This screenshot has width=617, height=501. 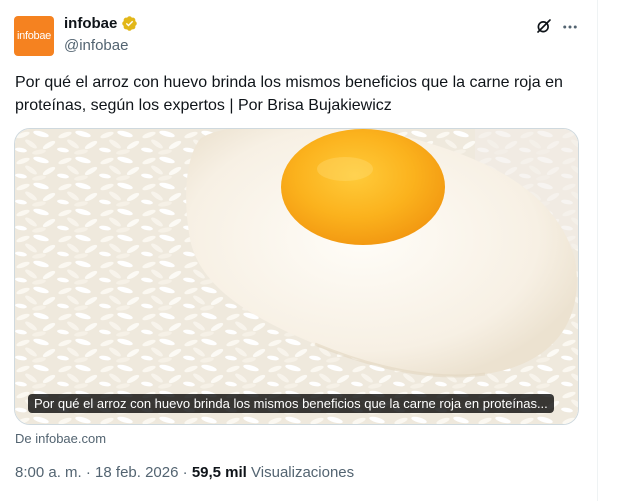 I want to click on handle: @infobae, so click(x=96, y=45).